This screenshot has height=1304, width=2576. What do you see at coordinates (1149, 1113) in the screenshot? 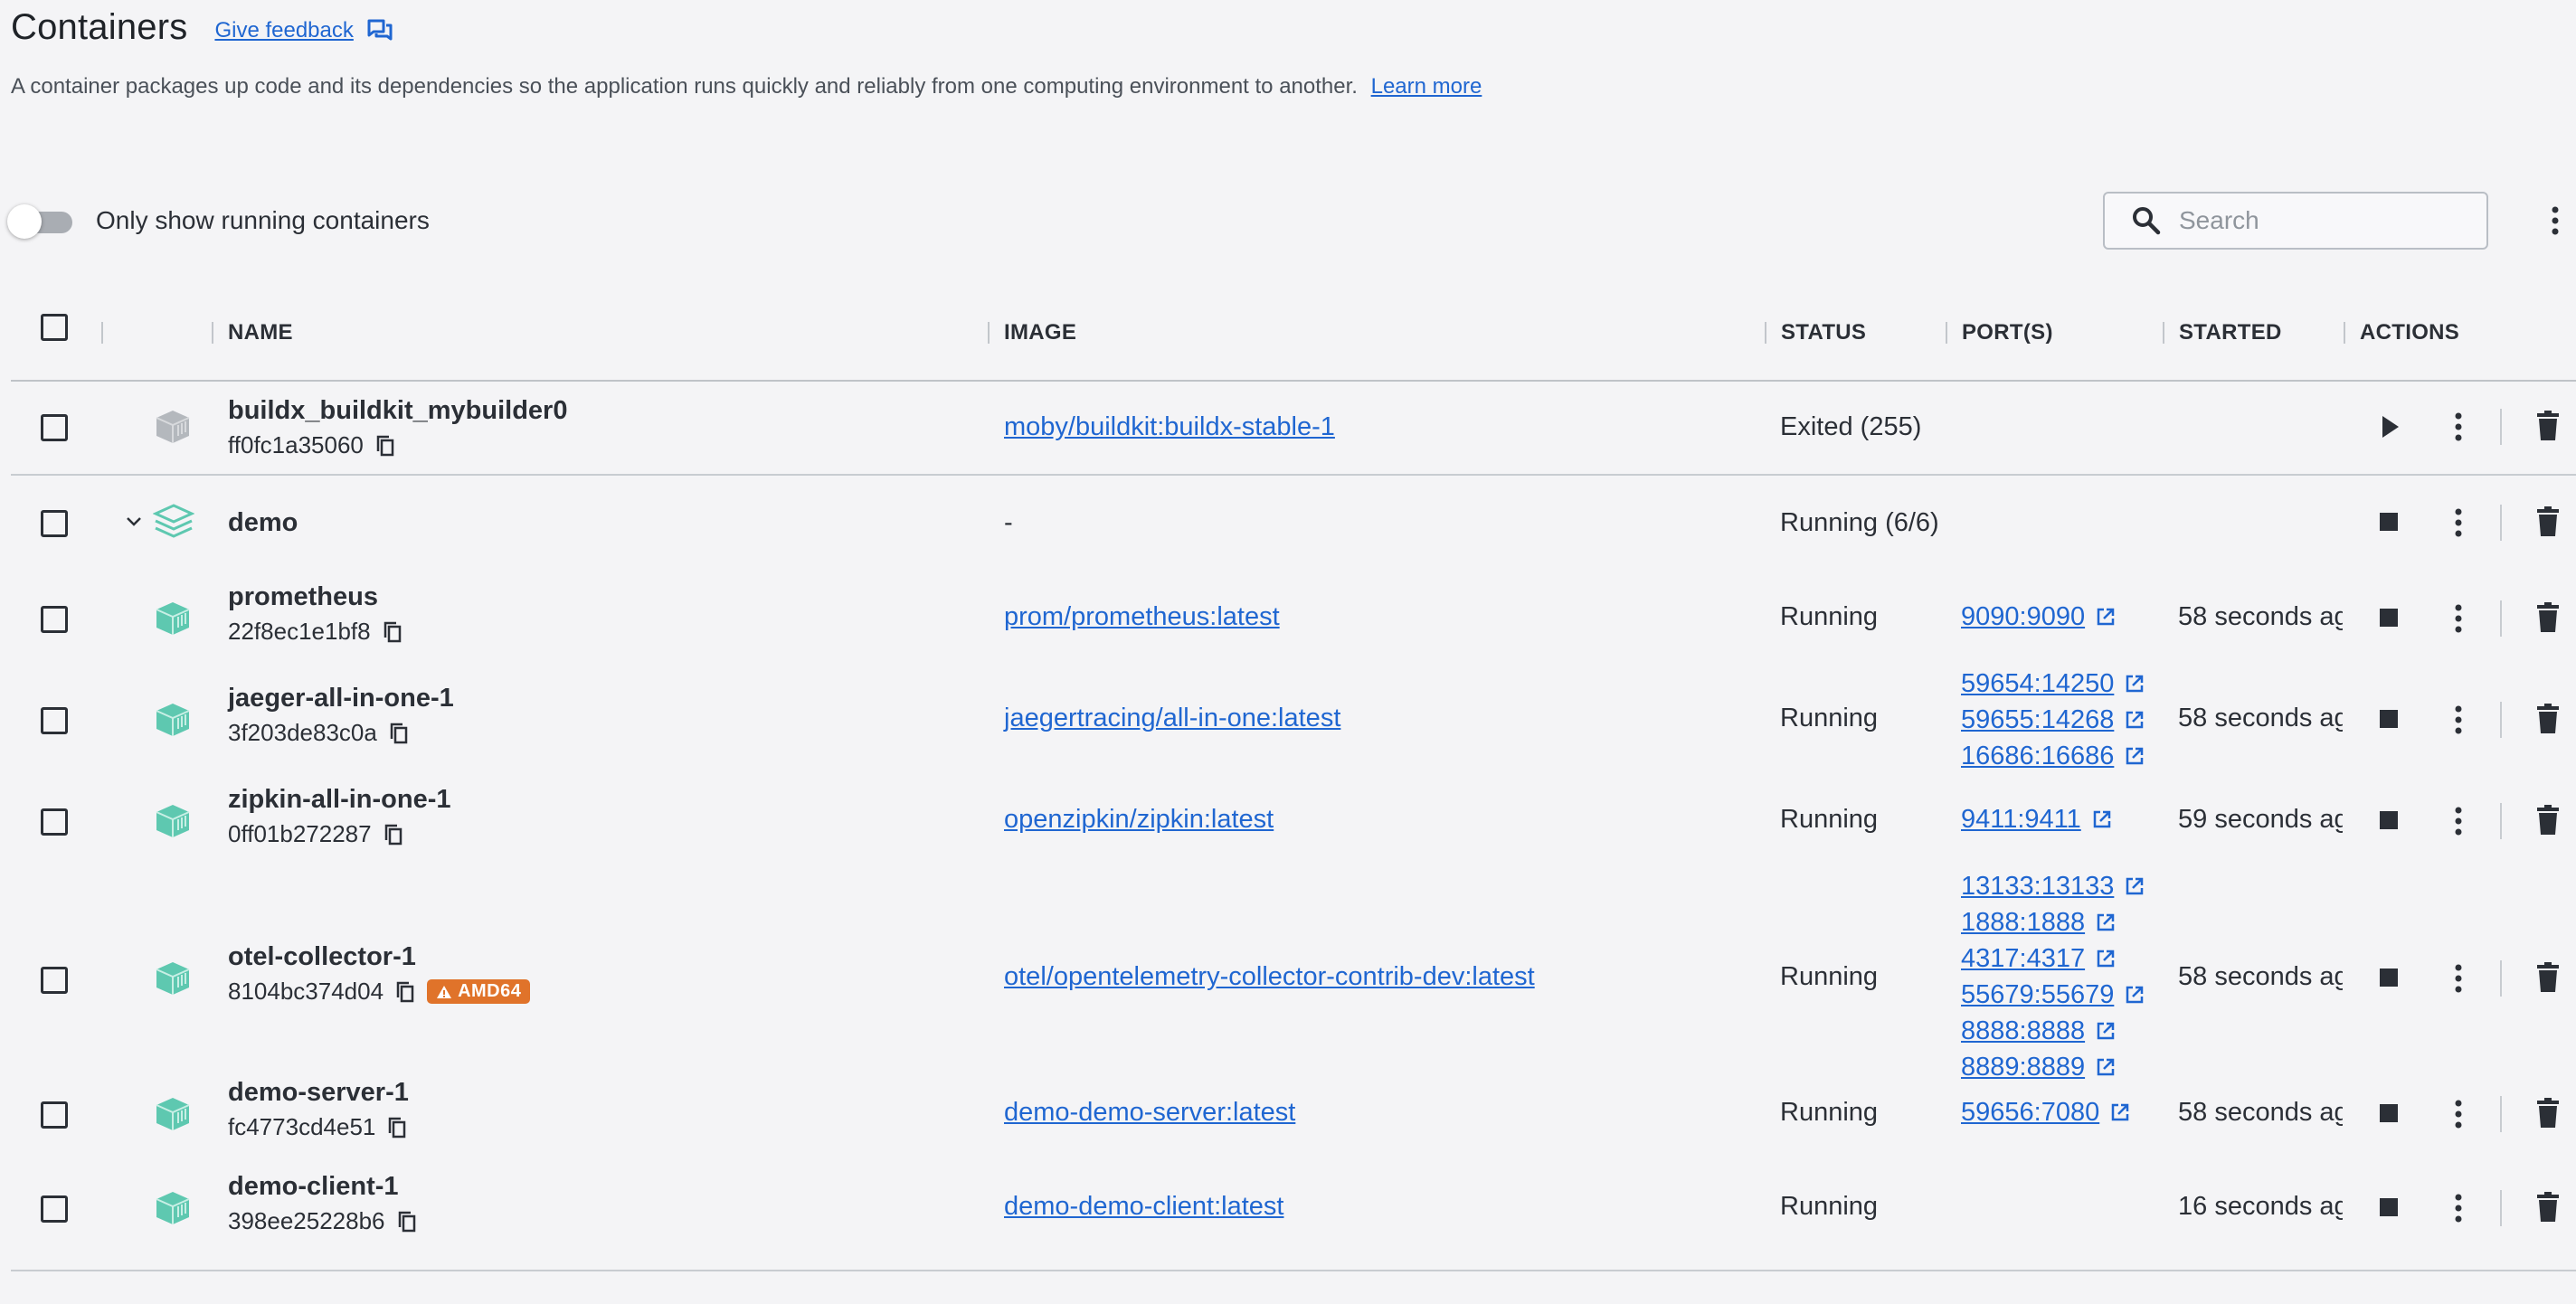
I see `image-link: demo-demo-server:latest` at bounding box center [1149, 1113].